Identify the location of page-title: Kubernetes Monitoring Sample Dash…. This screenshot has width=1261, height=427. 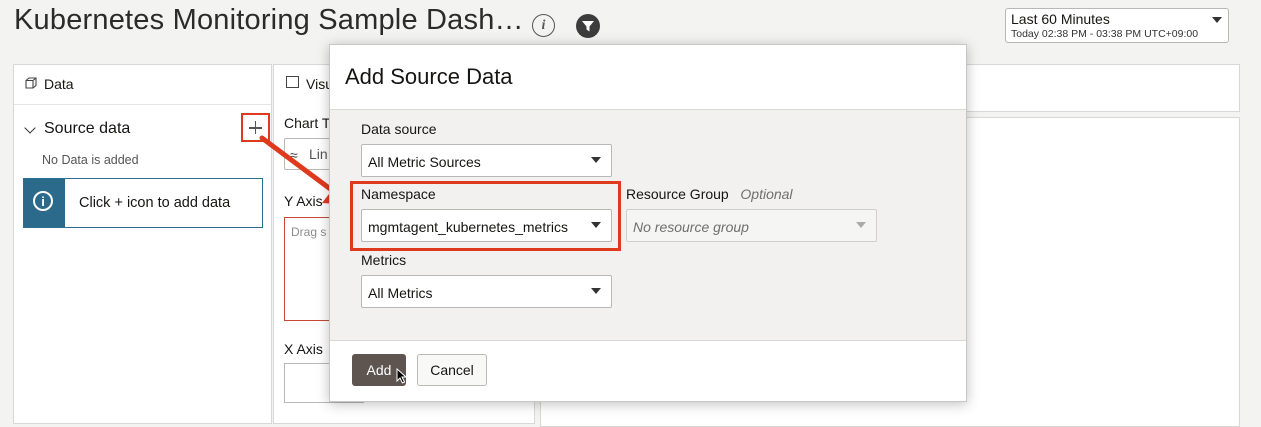
(269, 20).